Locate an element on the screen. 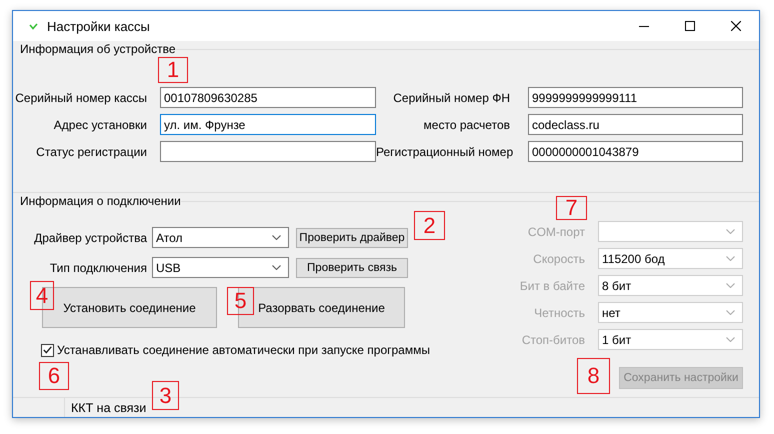 The width and height of the screenshot is (774, 434). callout-number: 6 is located at coordinates (54, 376).